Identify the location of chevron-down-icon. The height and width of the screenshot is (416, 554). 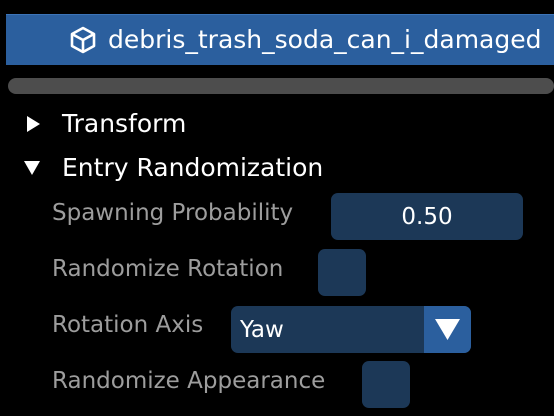
(447, 329).